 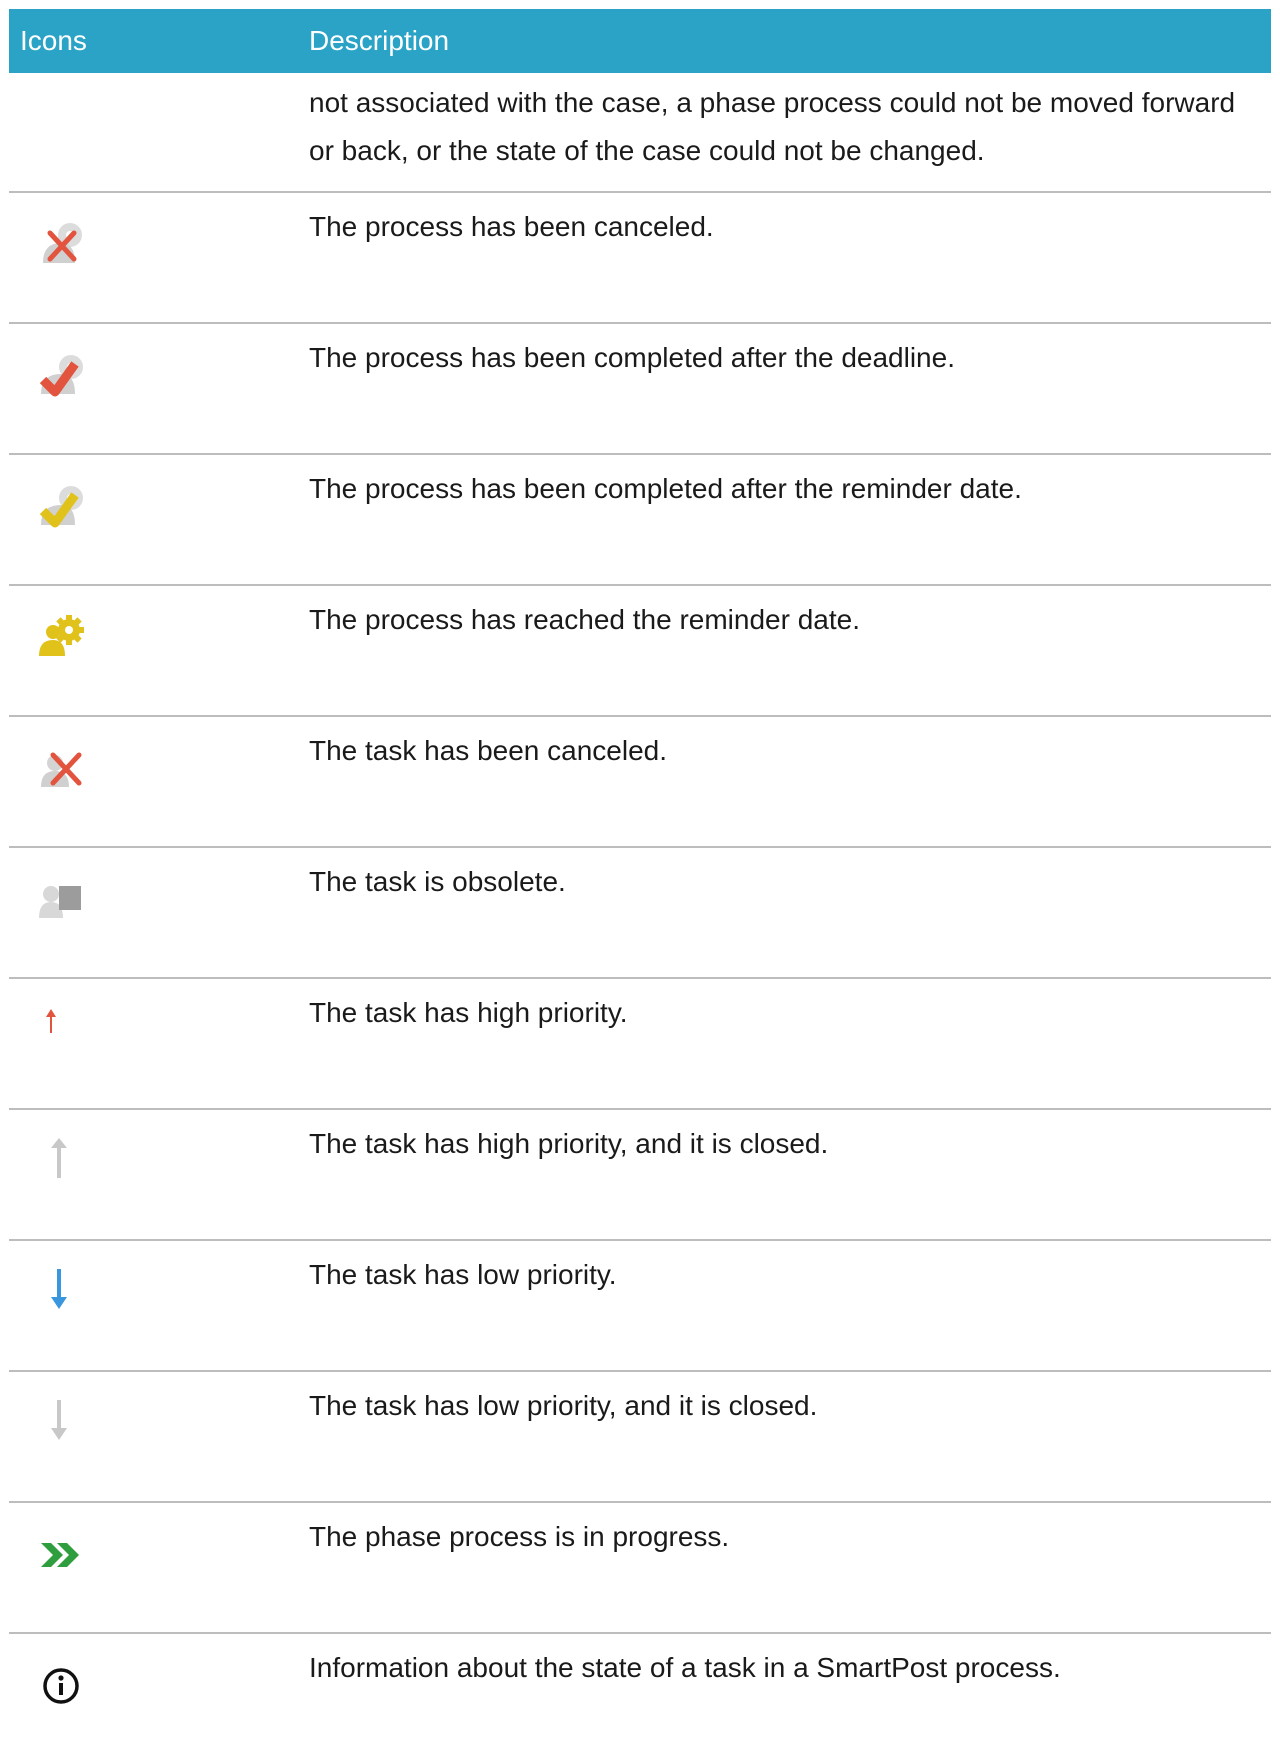 What do you see at coordinates (640, 41) in the screenshot?
I see `table-header: Icons Description` at bounding box center [640, 41].